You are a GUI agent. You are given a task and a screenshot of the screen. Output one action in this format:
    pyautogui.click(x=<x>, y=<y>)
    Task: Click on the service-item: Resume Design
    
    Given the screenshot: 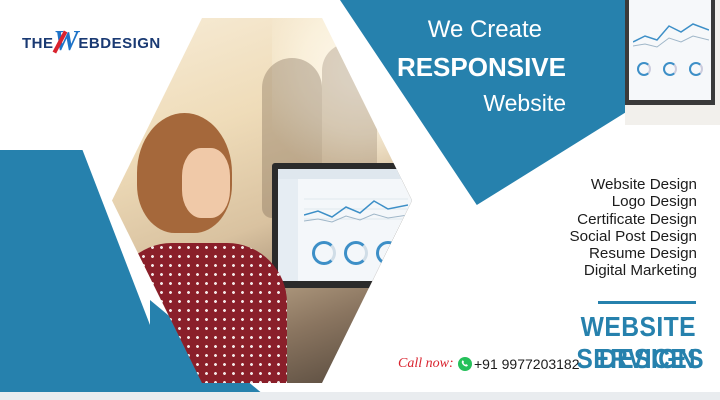 What is the action you would take?
    pyautogui.click(x=642, y=254)
    